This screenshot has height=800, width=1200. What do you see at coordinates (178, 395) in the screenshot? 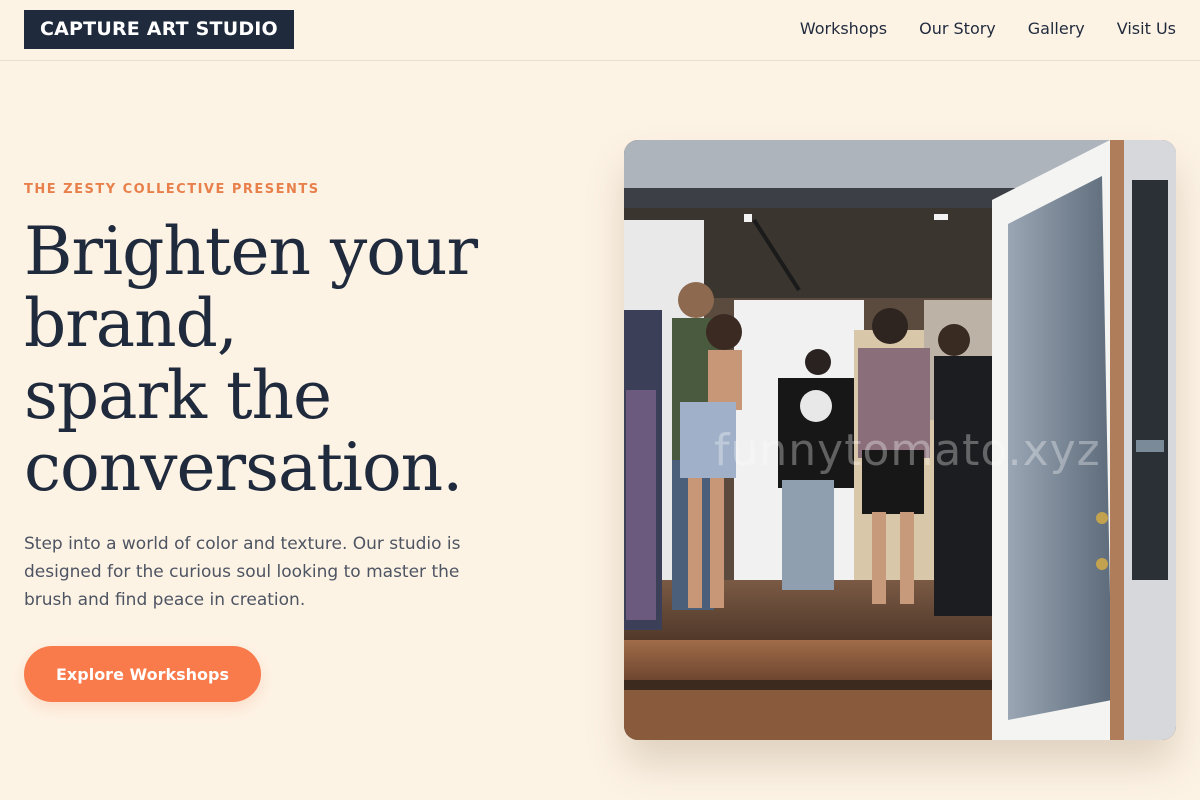
I see `headline-line: spark the` at bounding box center [178, 395].